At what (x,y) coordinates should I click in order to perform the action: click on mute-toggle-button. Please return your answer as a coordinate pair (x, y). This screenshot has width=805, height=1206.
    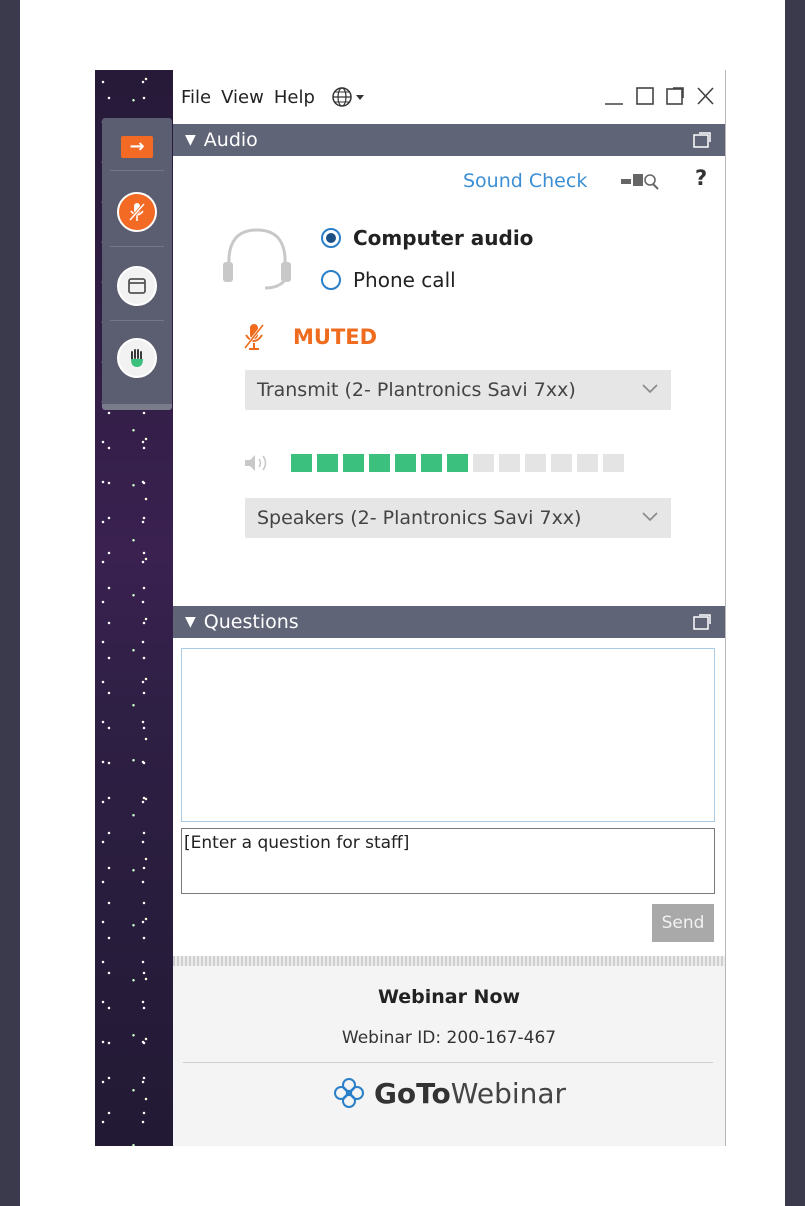
    Looking at the image, I should click on (137, 212).